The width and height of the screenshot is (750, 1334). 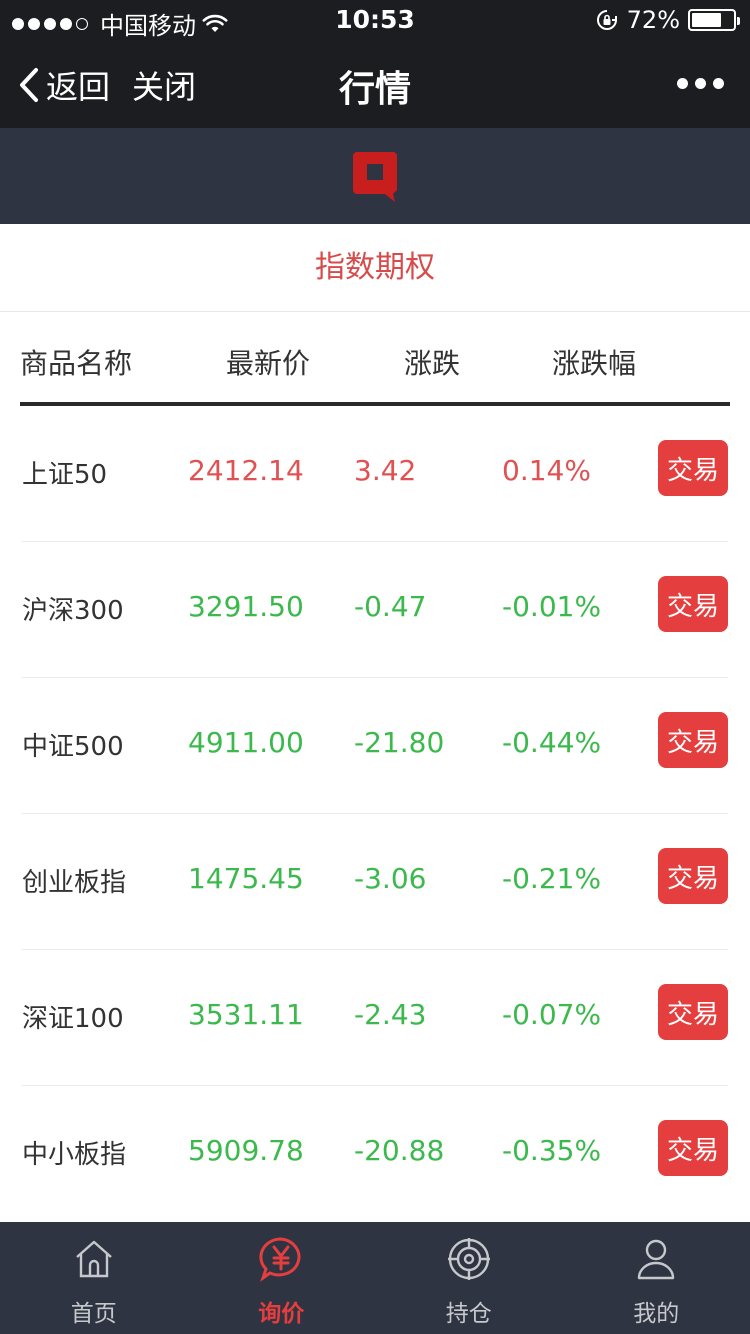 I want to click on tab-positions: 持仓, so click(x=469, y=1278).